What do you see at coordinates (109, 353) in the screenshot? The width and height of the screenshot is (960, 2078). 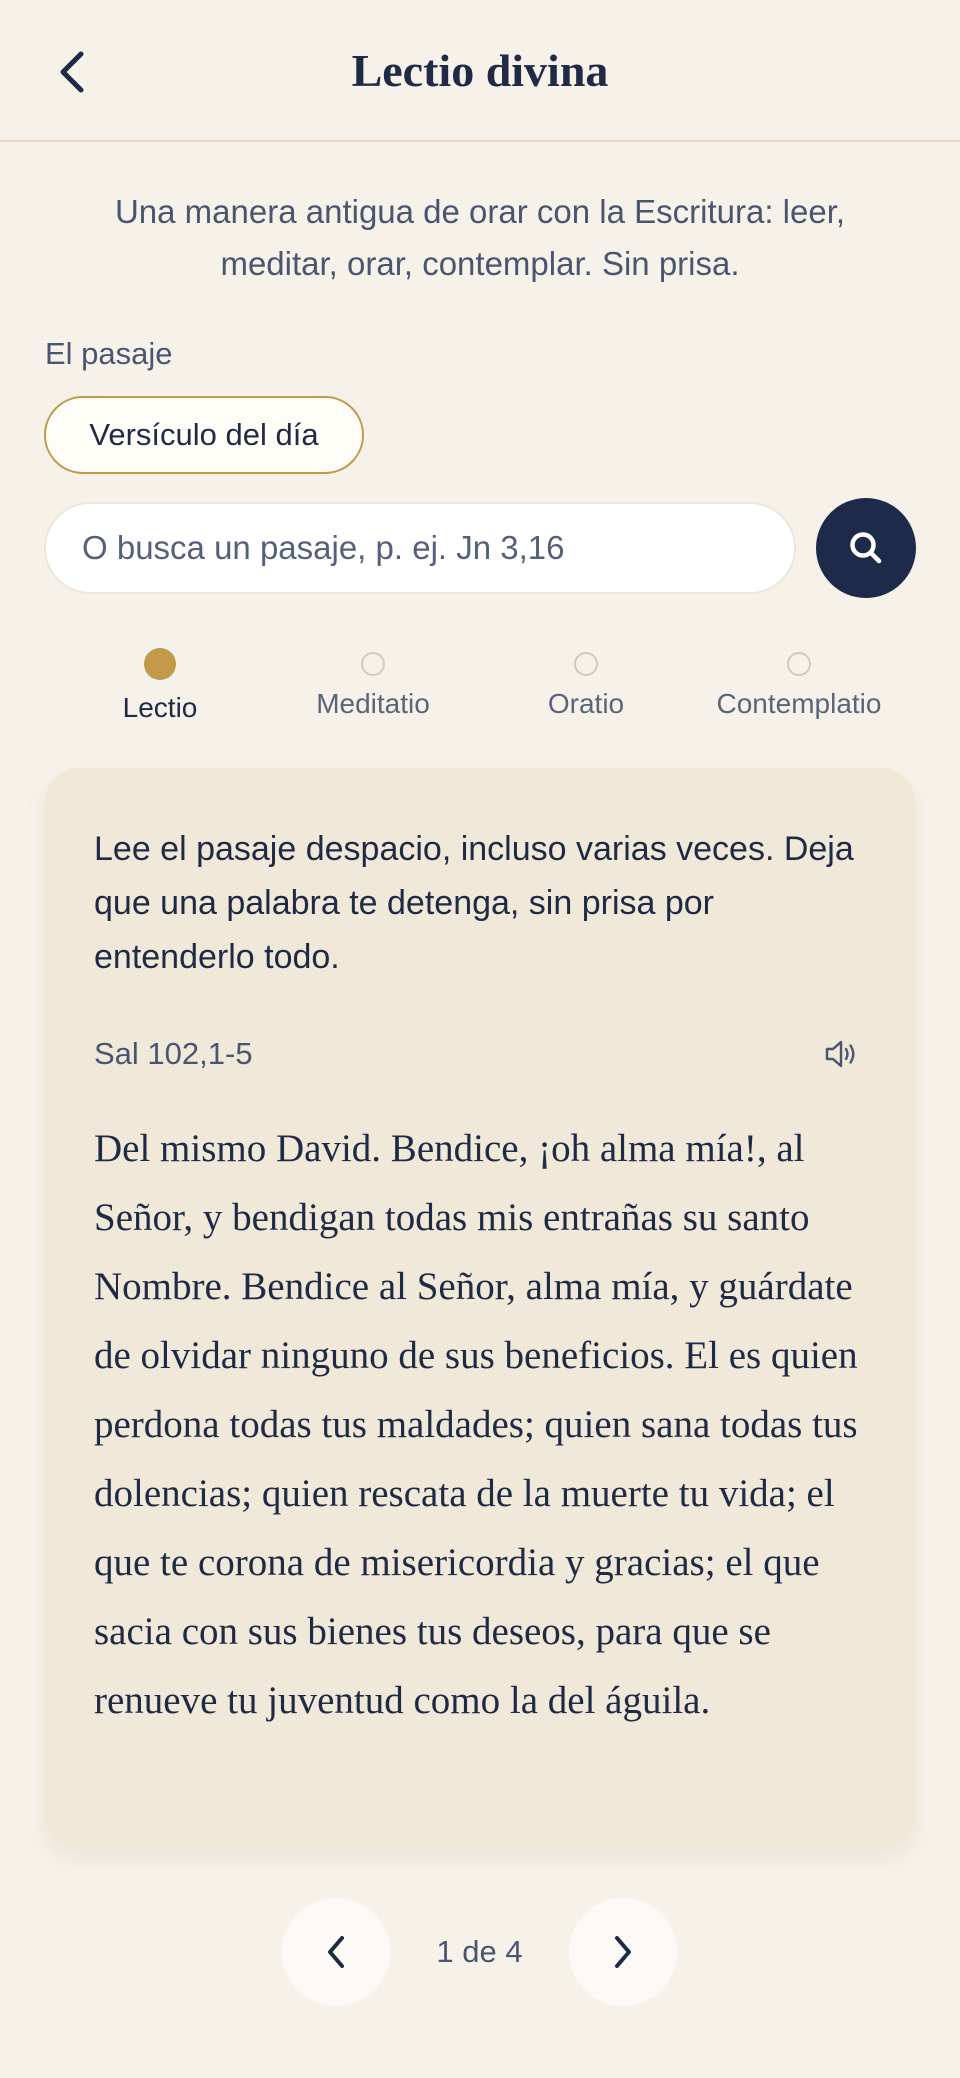 I see `passage-section-label: El pasaje` at bounding box center [109, 353].